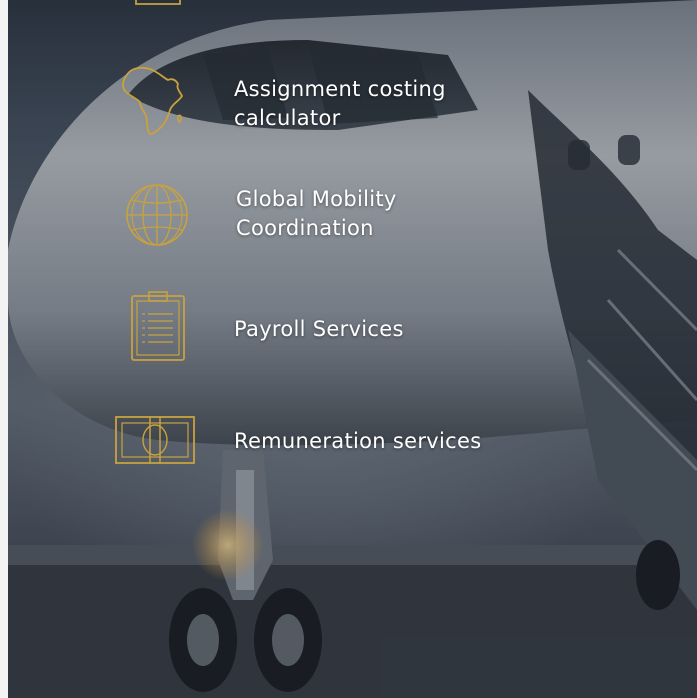 The height and width of the screenshot is (698, 697). What do you see at coordinates (158, 2) in the screenshot?
I see `partial-top-icon` at bounding box center [158, 2].